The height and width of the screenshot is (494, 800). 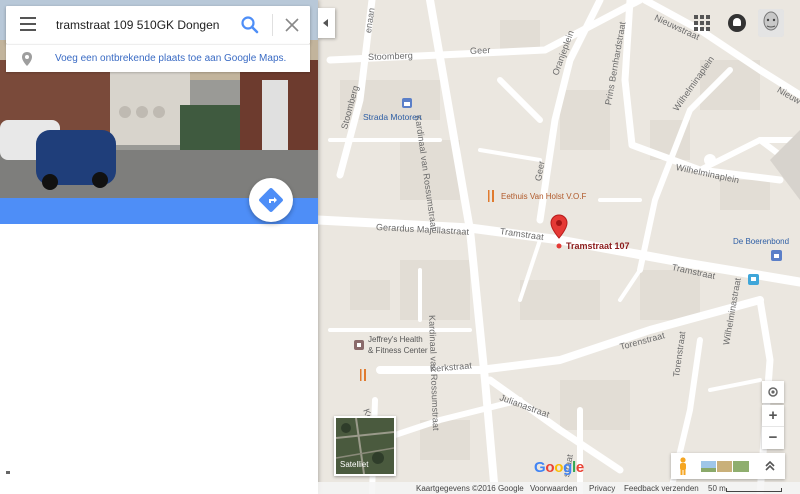 I want to click on poi-label-eethuis: Eethuis Van Holst V.O.F, so click(x=543, y=196).